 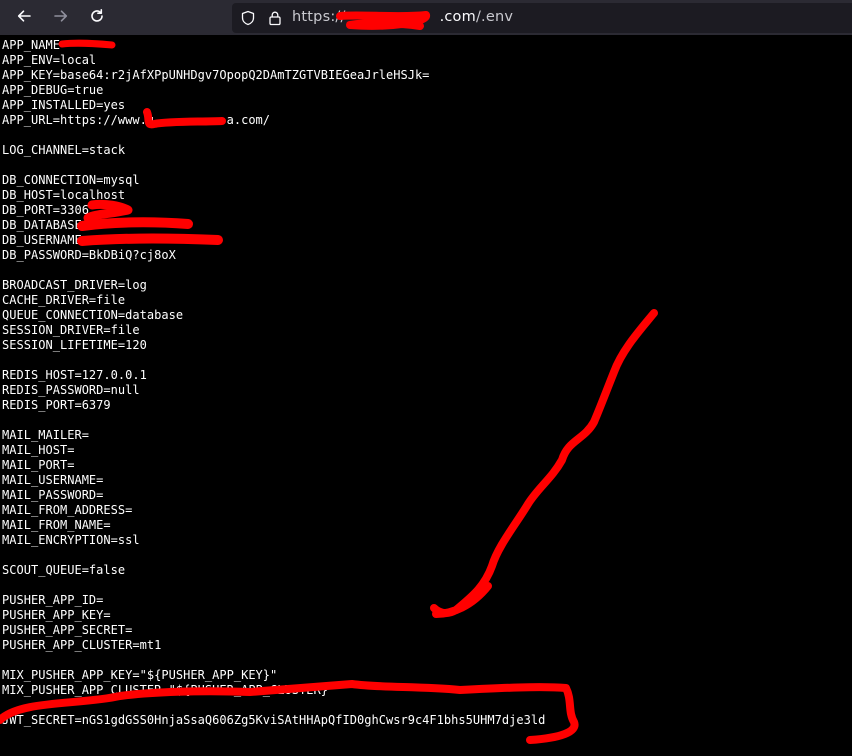 What do you see at coordinates (35, 45) in the screenshot?
I see `env-line: APP_NAME=` at bounding box center [35, 45].